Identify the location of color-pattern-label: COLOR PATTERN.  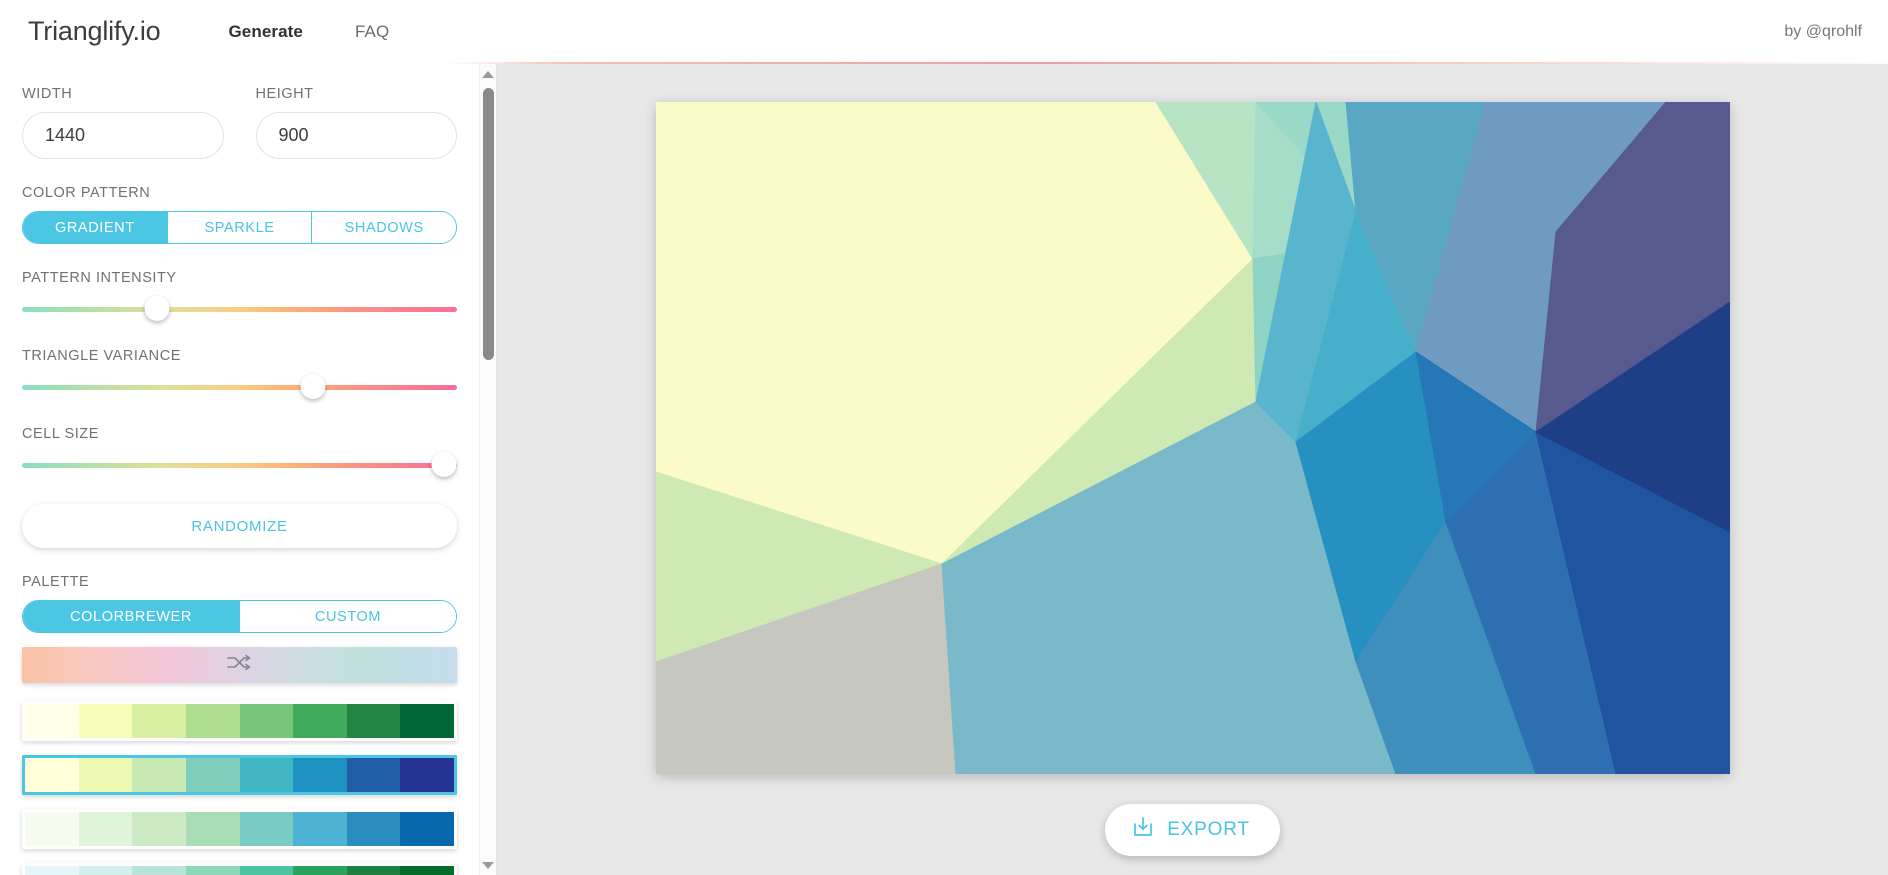
(86, 193).